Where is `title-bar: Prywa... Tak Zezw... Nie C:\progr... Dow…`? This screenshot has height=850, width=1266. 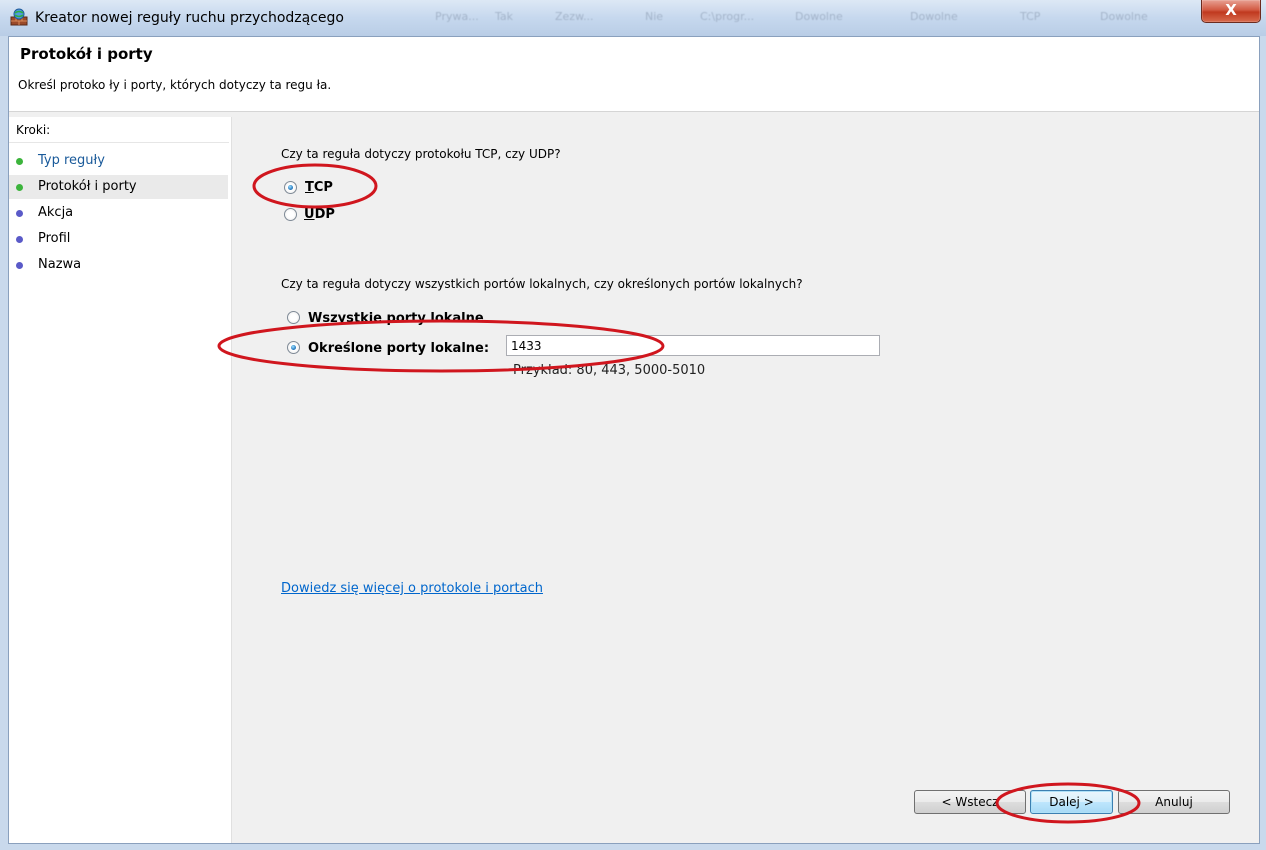 title-bar: Prywa... Tak Zezw... Nie C:\progr... Dow… is located at coordinates (633, 18).